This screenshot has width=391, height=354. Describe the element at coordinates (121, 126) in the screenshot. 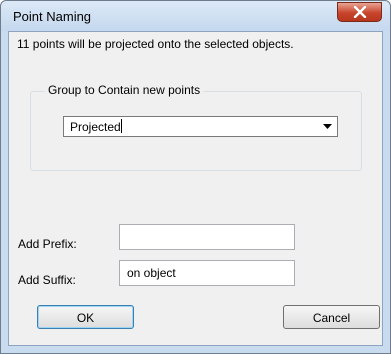

I see `text-cursor` at that location.